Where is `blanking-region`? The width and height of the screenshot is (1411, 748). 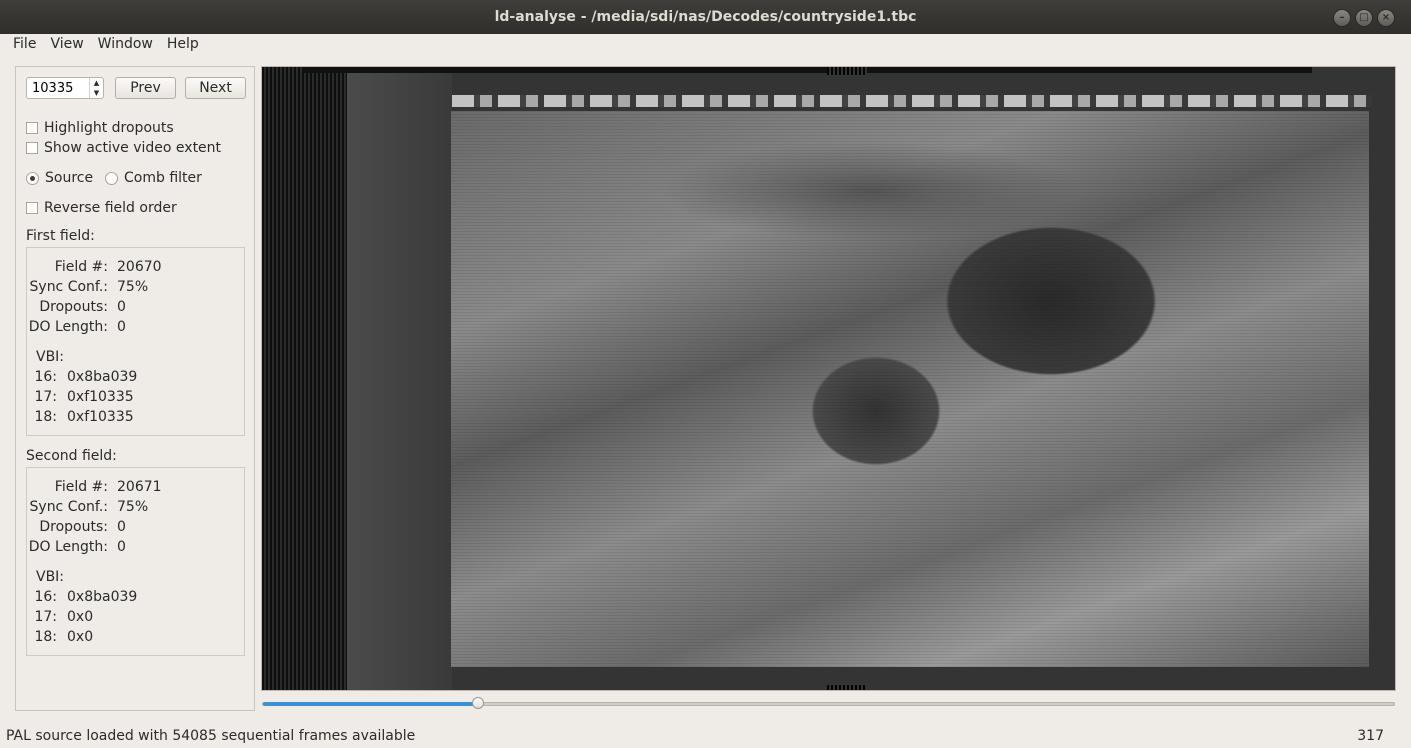
blanking-region is located at coordinates (399, 378).